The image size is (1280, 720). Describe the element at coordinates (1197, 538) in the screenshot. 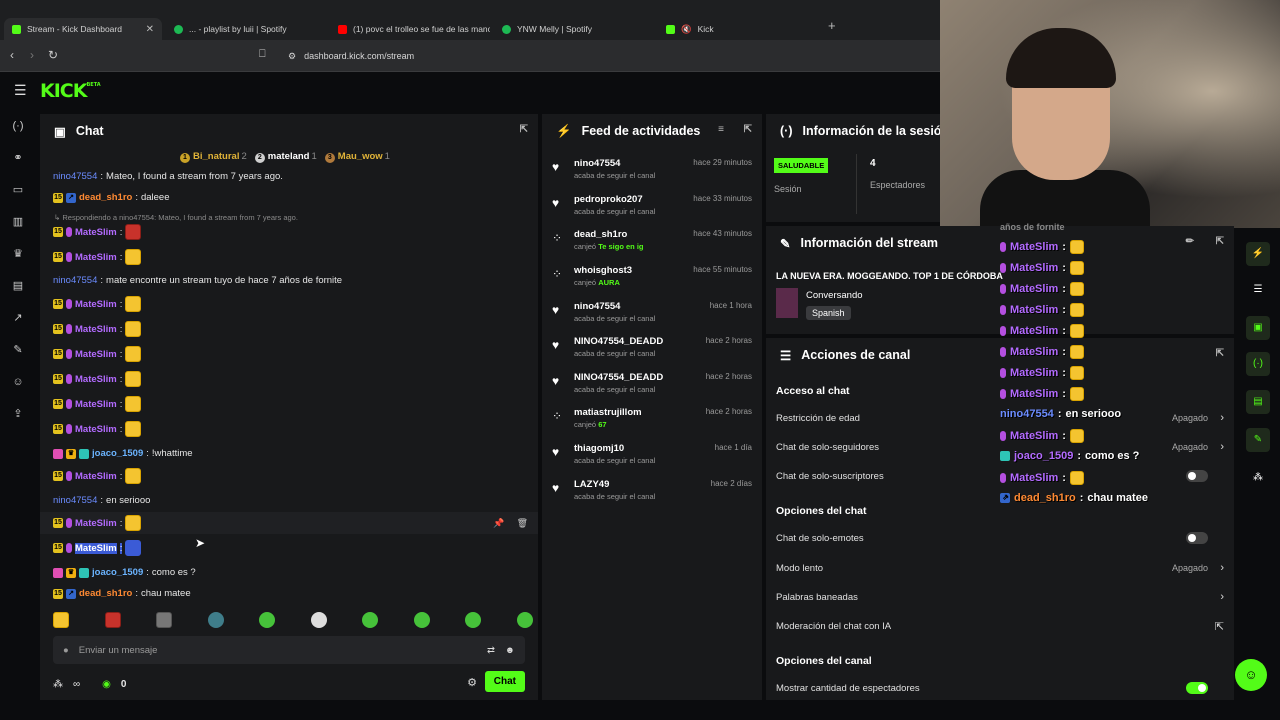

I see `emotes-only-toggle` at that location.